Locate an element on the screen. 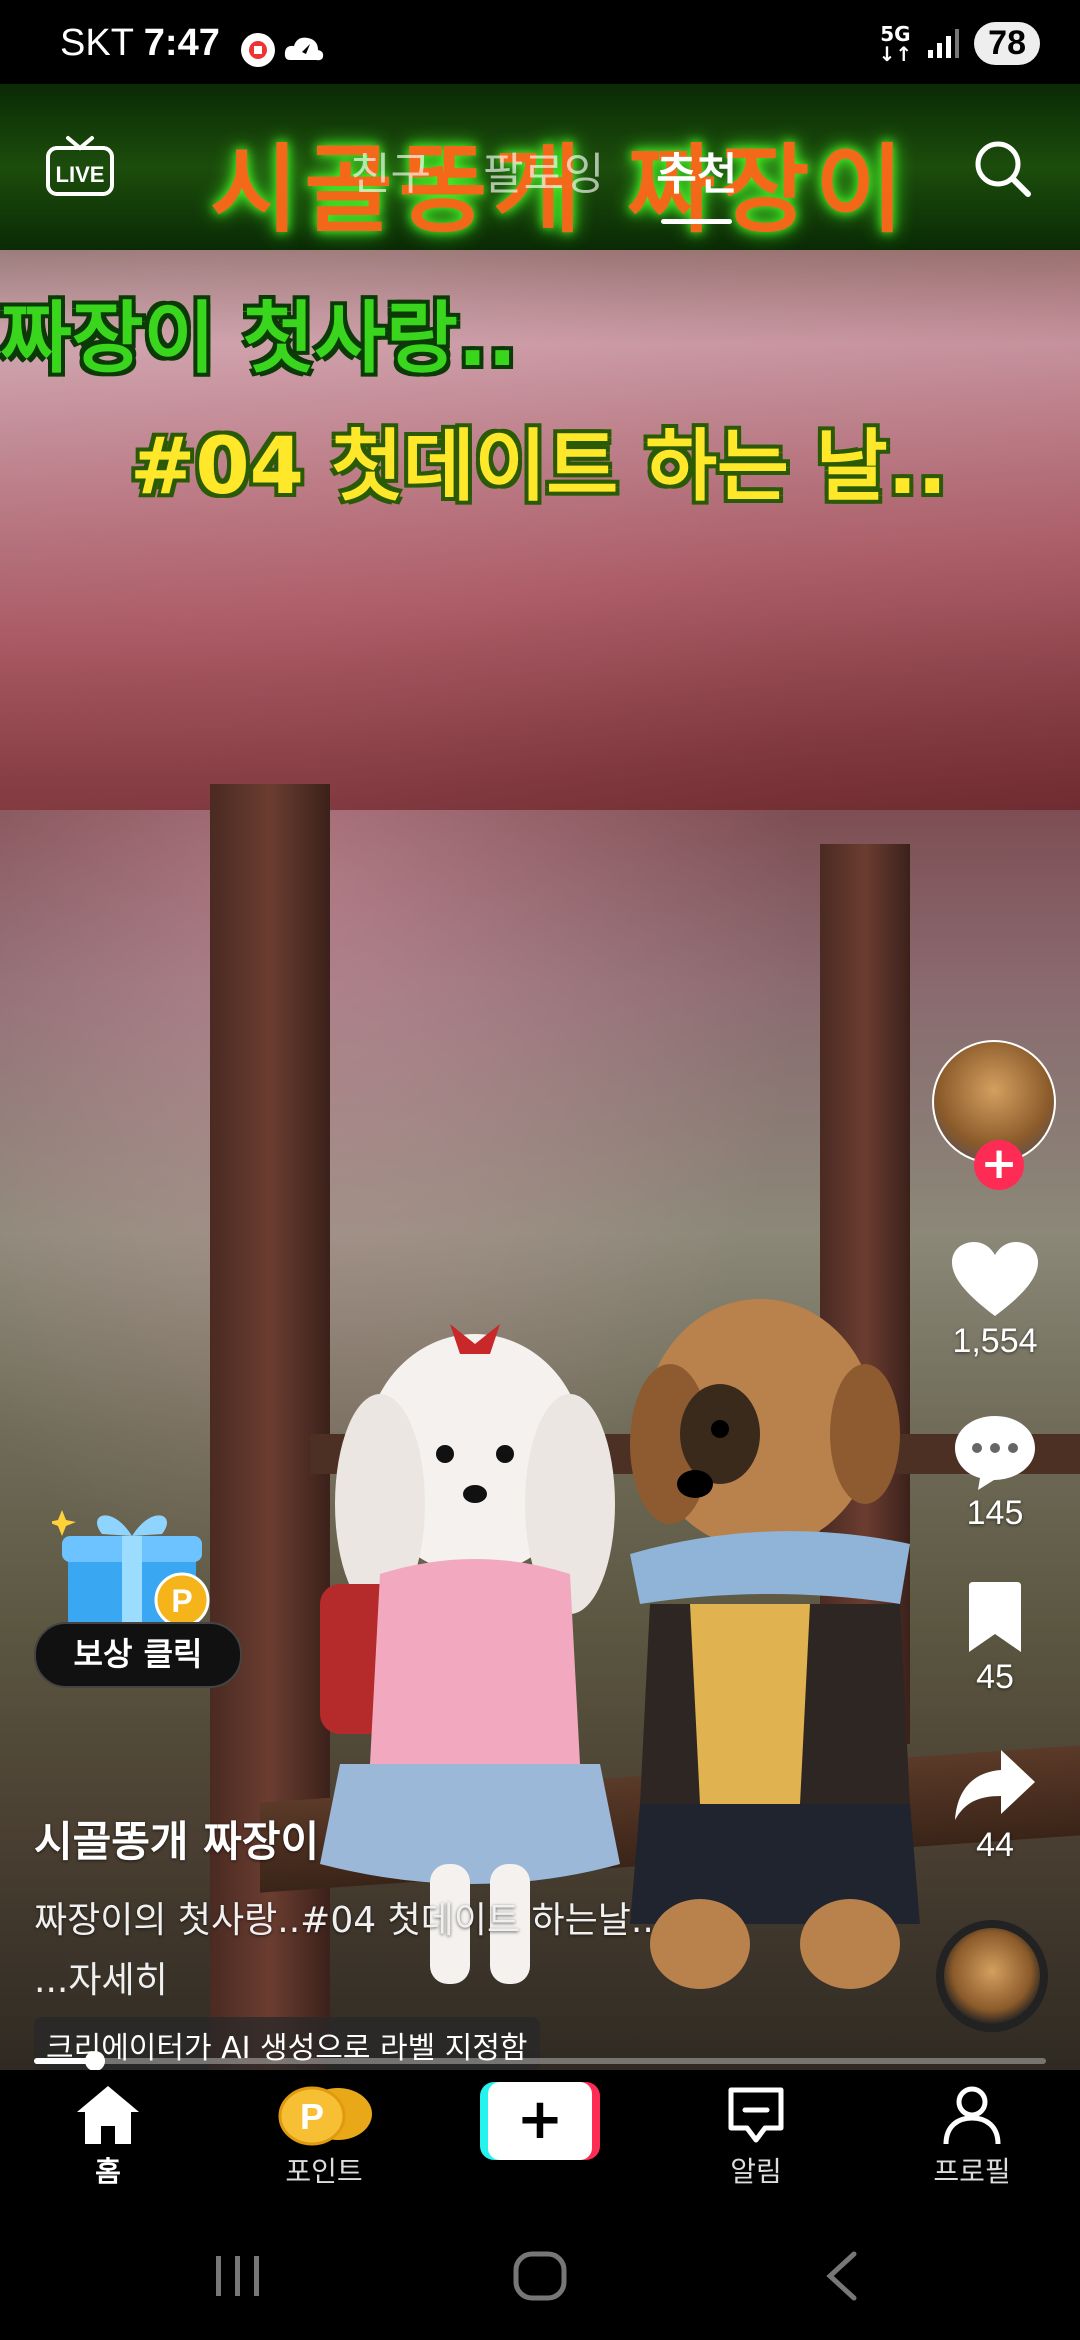  nav-points-label: 포인트 is located at coordinates (324, 2171).